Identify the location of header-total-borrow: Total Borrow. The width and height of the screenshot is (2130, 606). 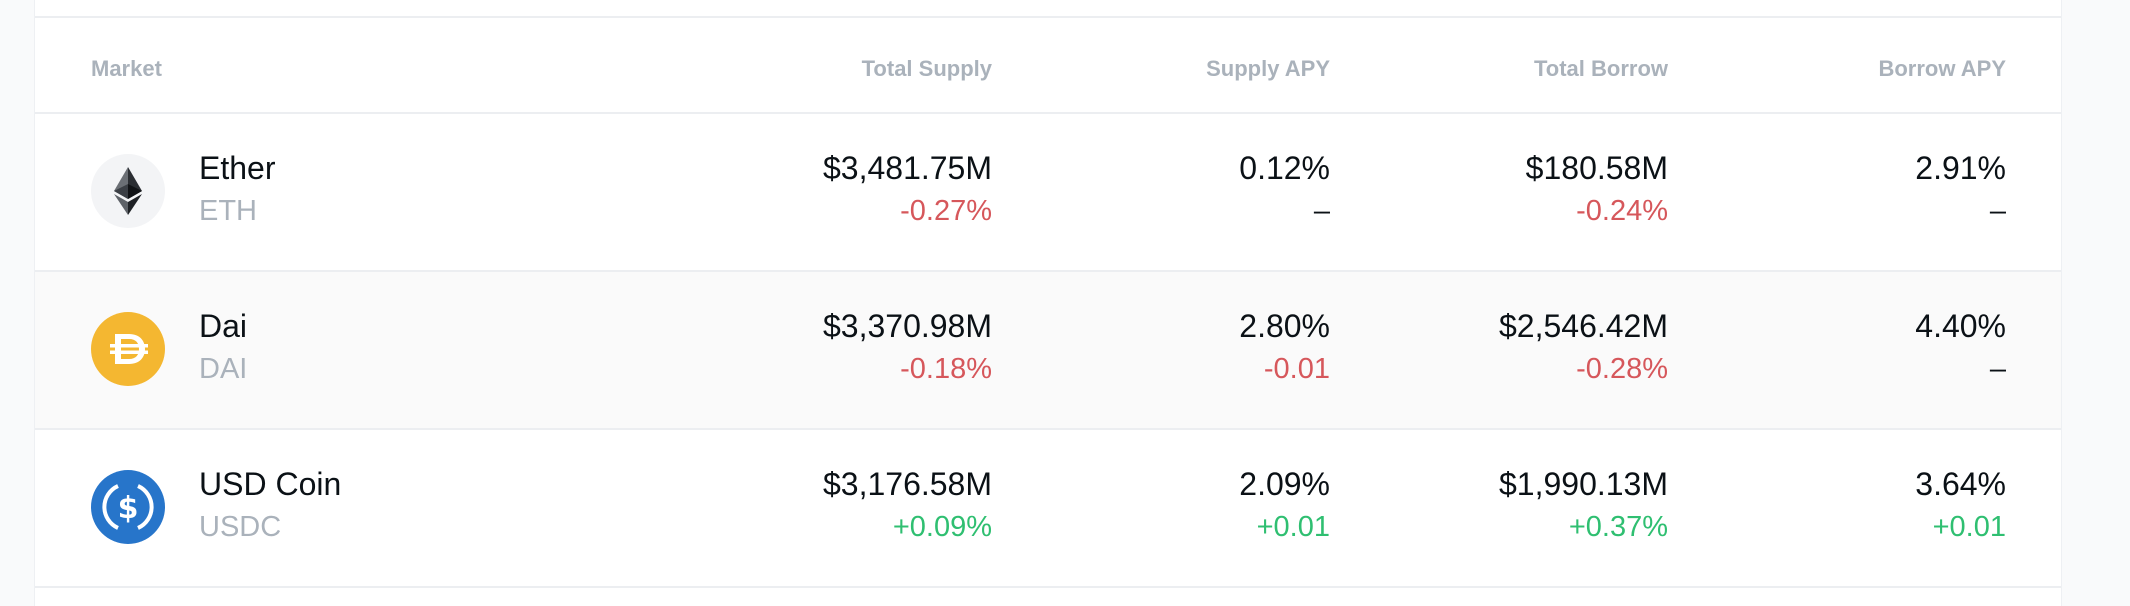
(1601, 69).